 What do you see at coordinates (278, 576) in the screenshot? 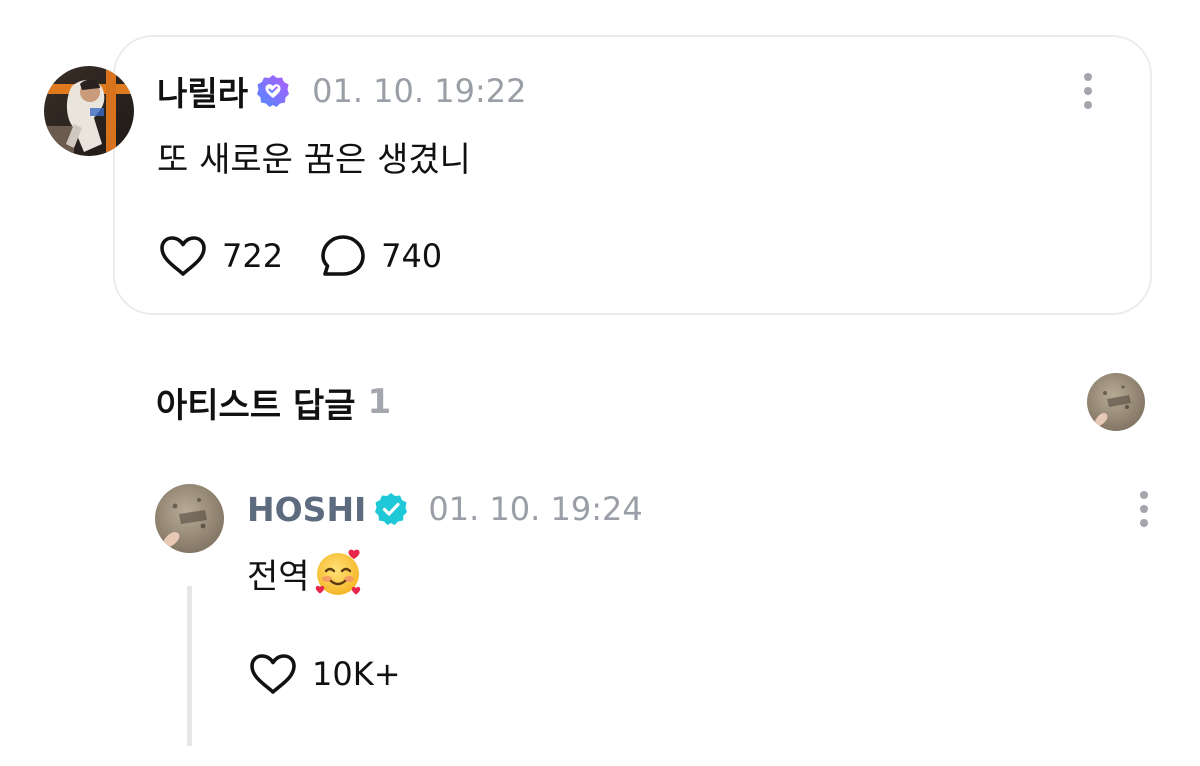
I see `reply-body-text: 전역` at bounding box center [278, 576].